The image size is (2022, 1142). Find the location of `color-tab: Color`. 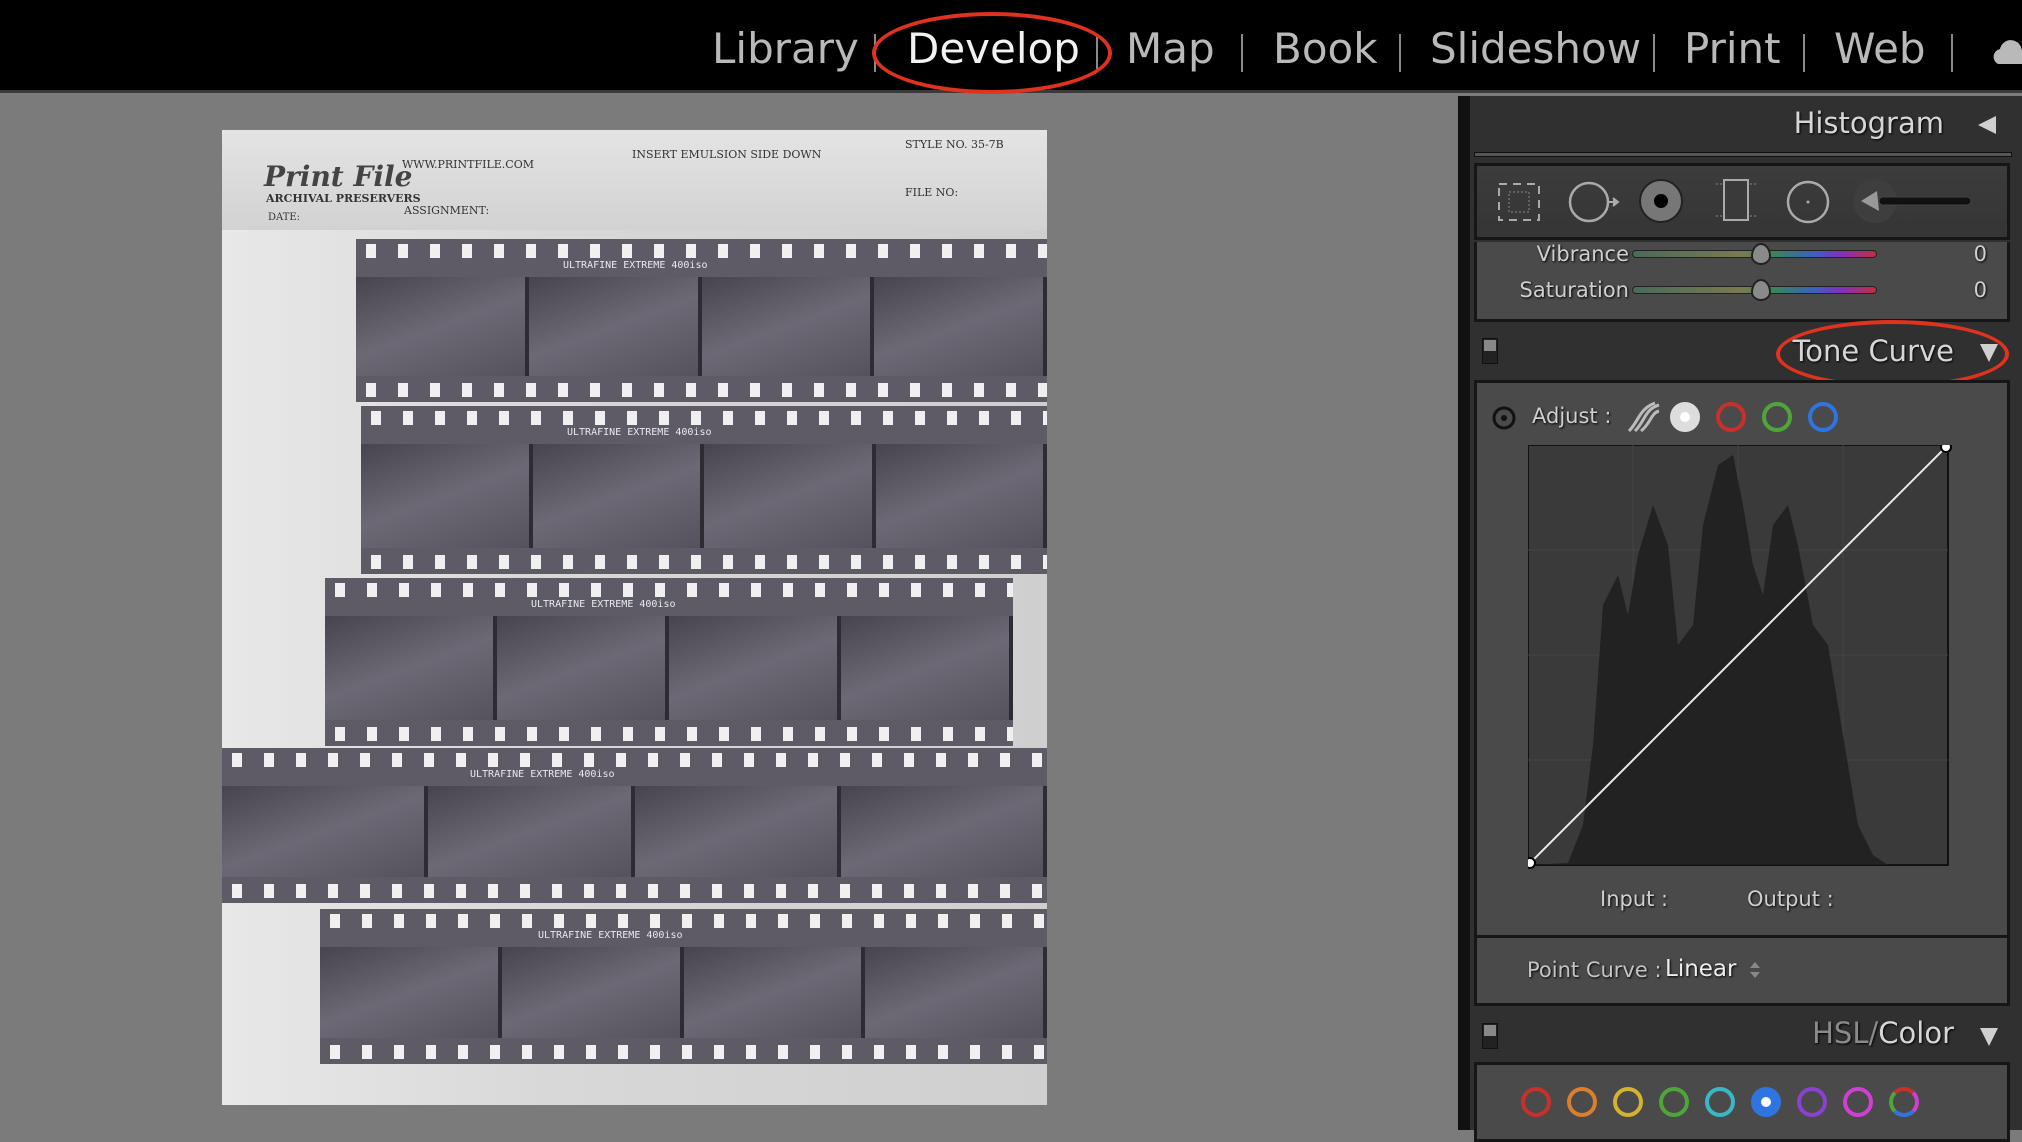

color-tab: Color is located at coordinates (1916, 1033).